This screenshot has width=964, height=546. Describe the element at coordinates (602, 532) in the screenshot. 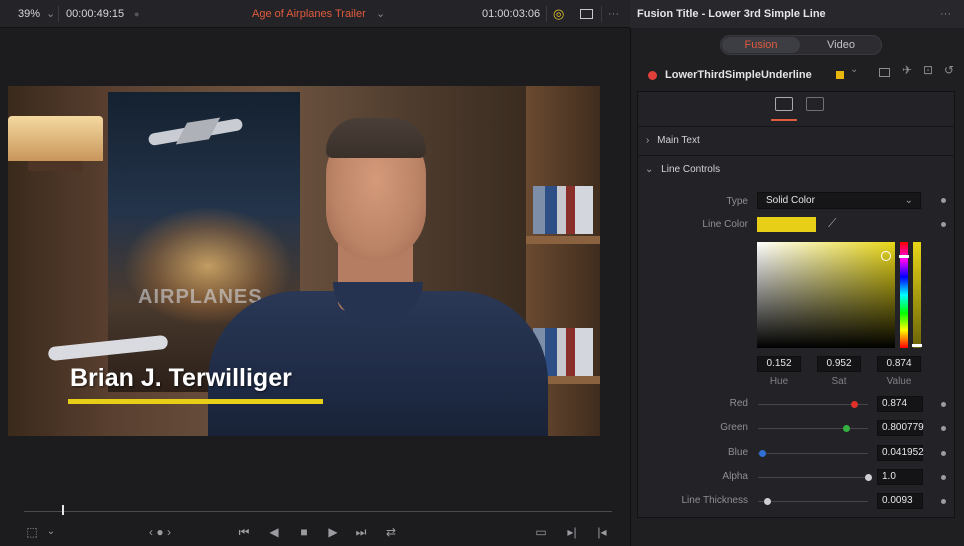

I see `prev-edit-icon: |◂` at that location.